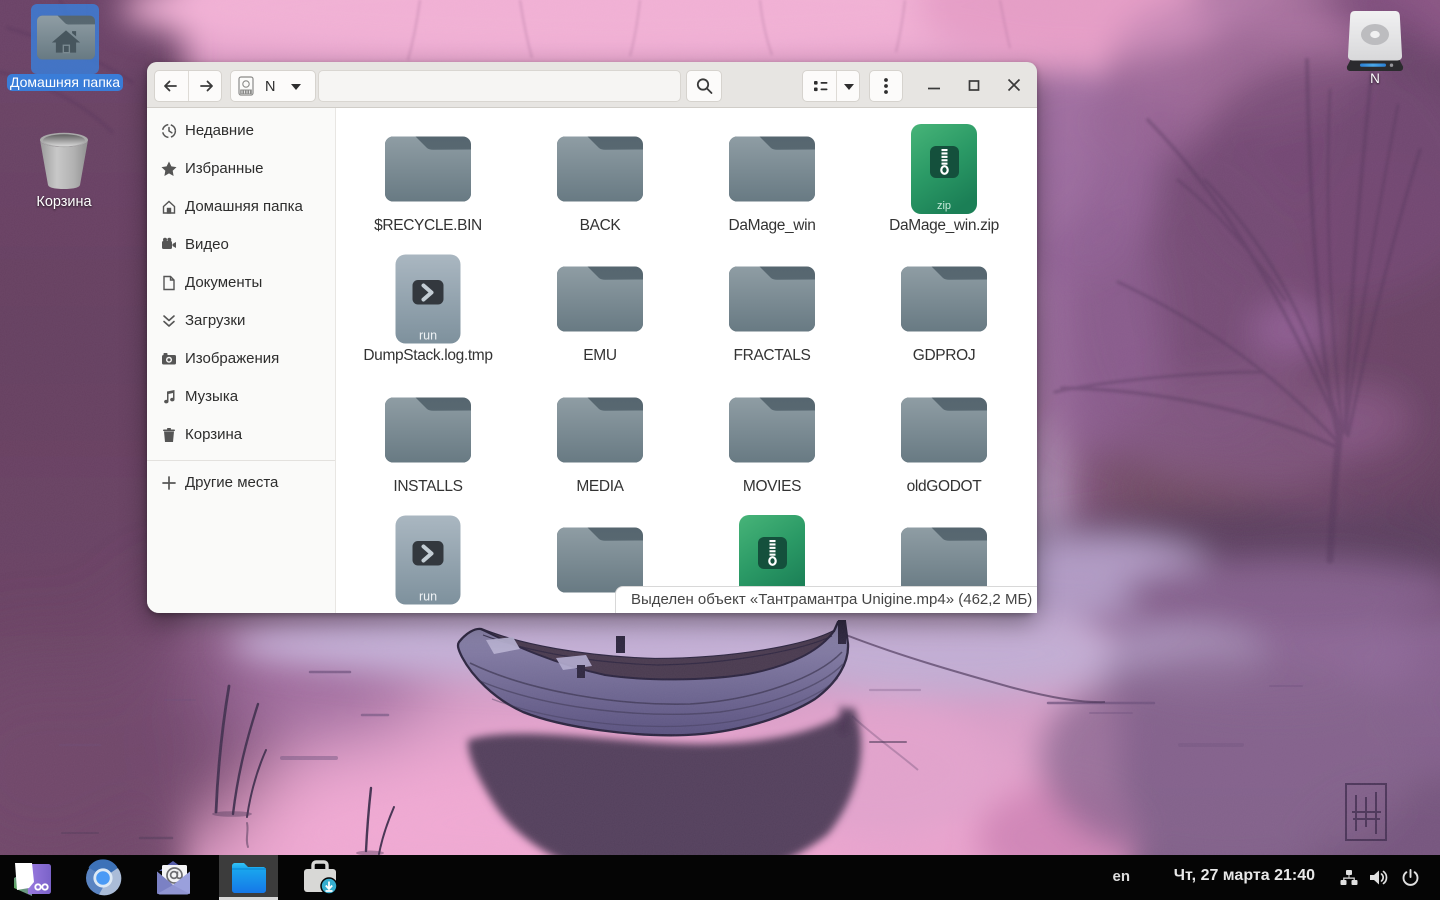 This screenshot has width=1440, height=900. Describe the element at coordinates (270, 87) in the screenshot. I see `svg-text: N` at that location.